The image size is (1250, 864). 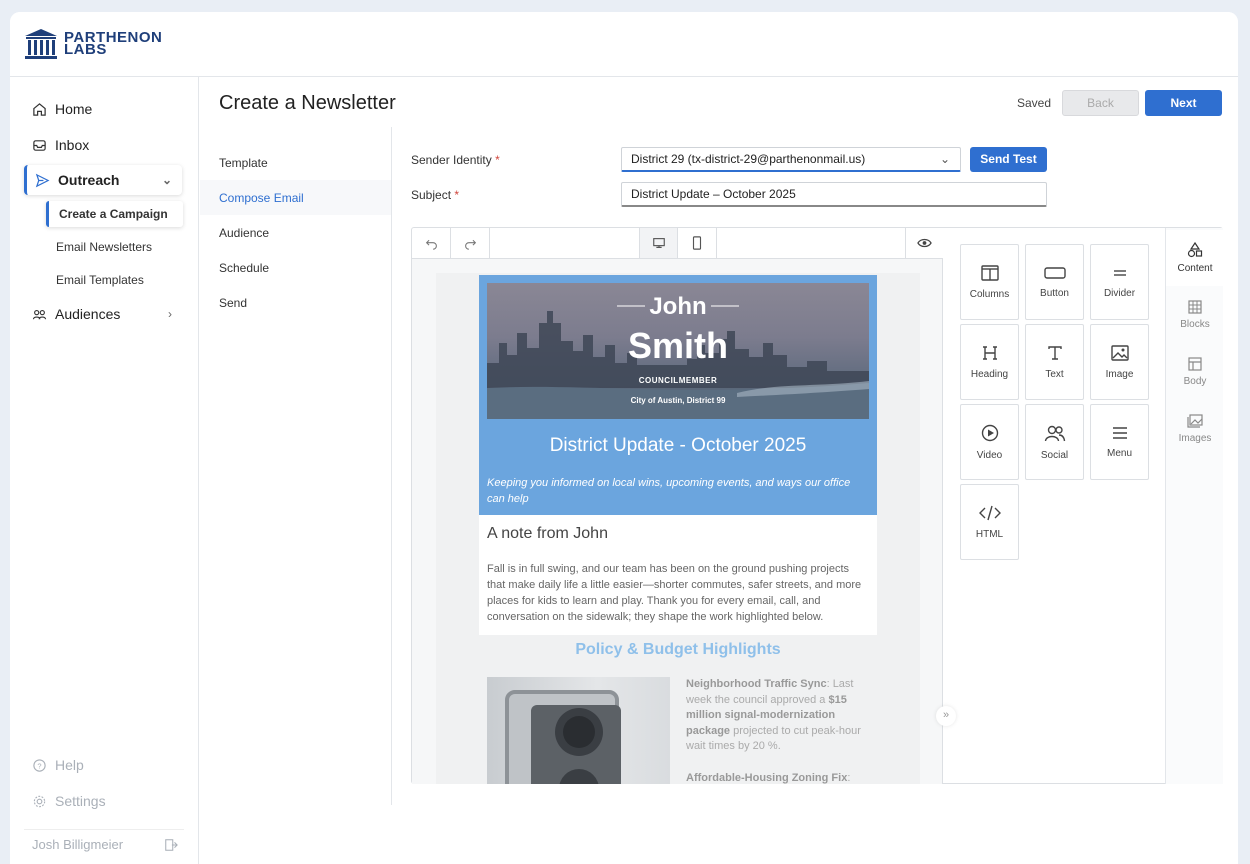 What do you see at coordinates (1119, 442) in the screenshot?
I see `tile-menu: Menu` at bounding box center [1119, 442].